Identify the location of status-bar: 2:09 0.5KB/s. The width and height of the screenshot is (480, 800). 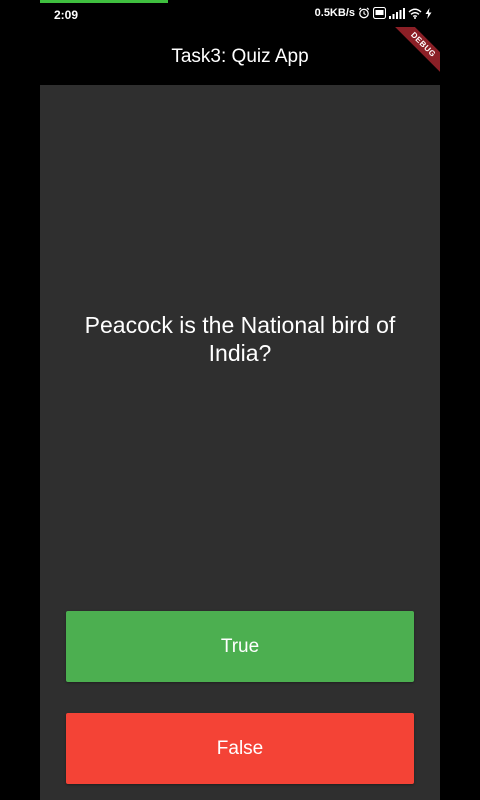
(240, 15).